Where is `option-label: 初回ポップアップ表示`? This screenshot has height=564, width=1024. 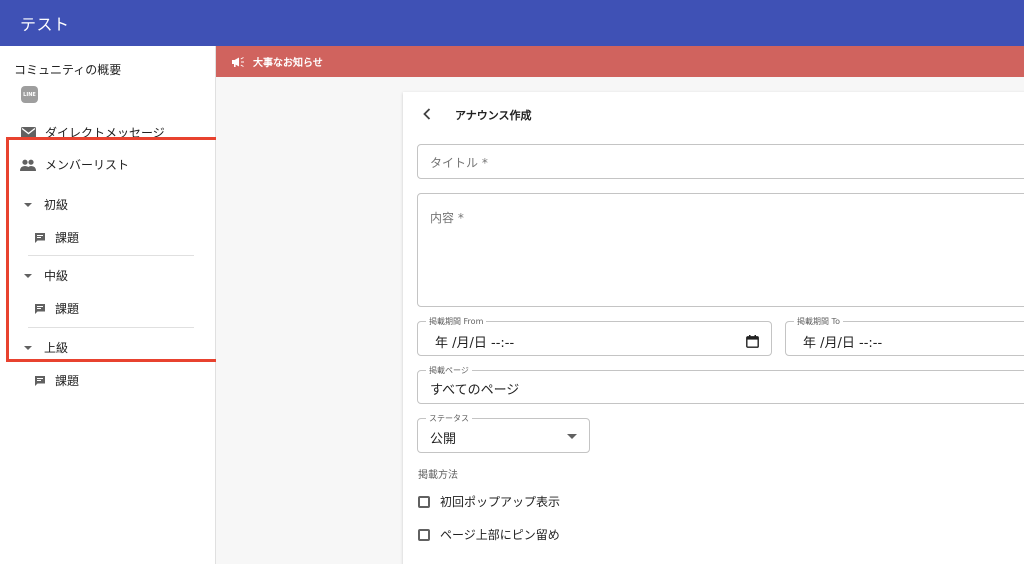
option-label: 初回ポップアップ表示 is located at coordinates (500, 502).